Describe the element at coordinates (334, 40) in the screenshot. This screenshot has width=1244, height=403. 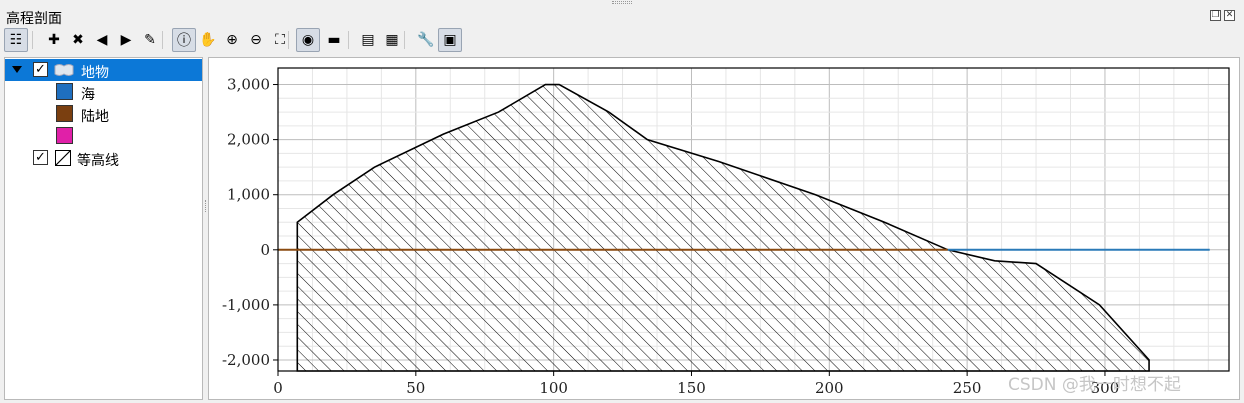
I see `measure-icon: ▬` at that location.